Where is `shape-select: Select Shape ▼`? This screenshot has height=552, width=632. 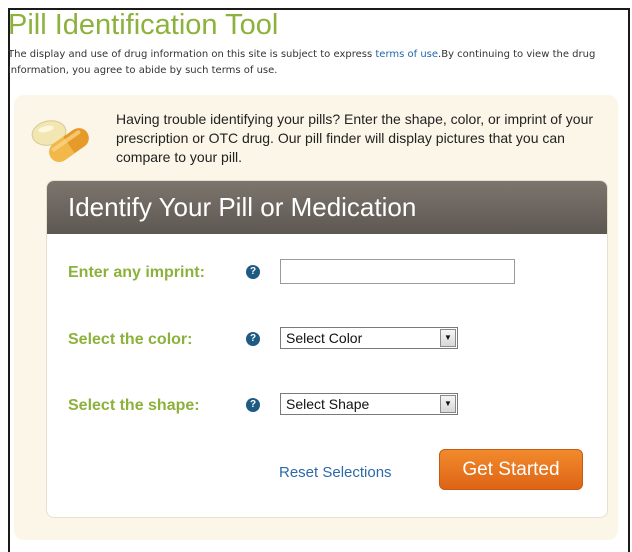
shape-select: Select Shape ▼ is located at coordinates (369, 404).